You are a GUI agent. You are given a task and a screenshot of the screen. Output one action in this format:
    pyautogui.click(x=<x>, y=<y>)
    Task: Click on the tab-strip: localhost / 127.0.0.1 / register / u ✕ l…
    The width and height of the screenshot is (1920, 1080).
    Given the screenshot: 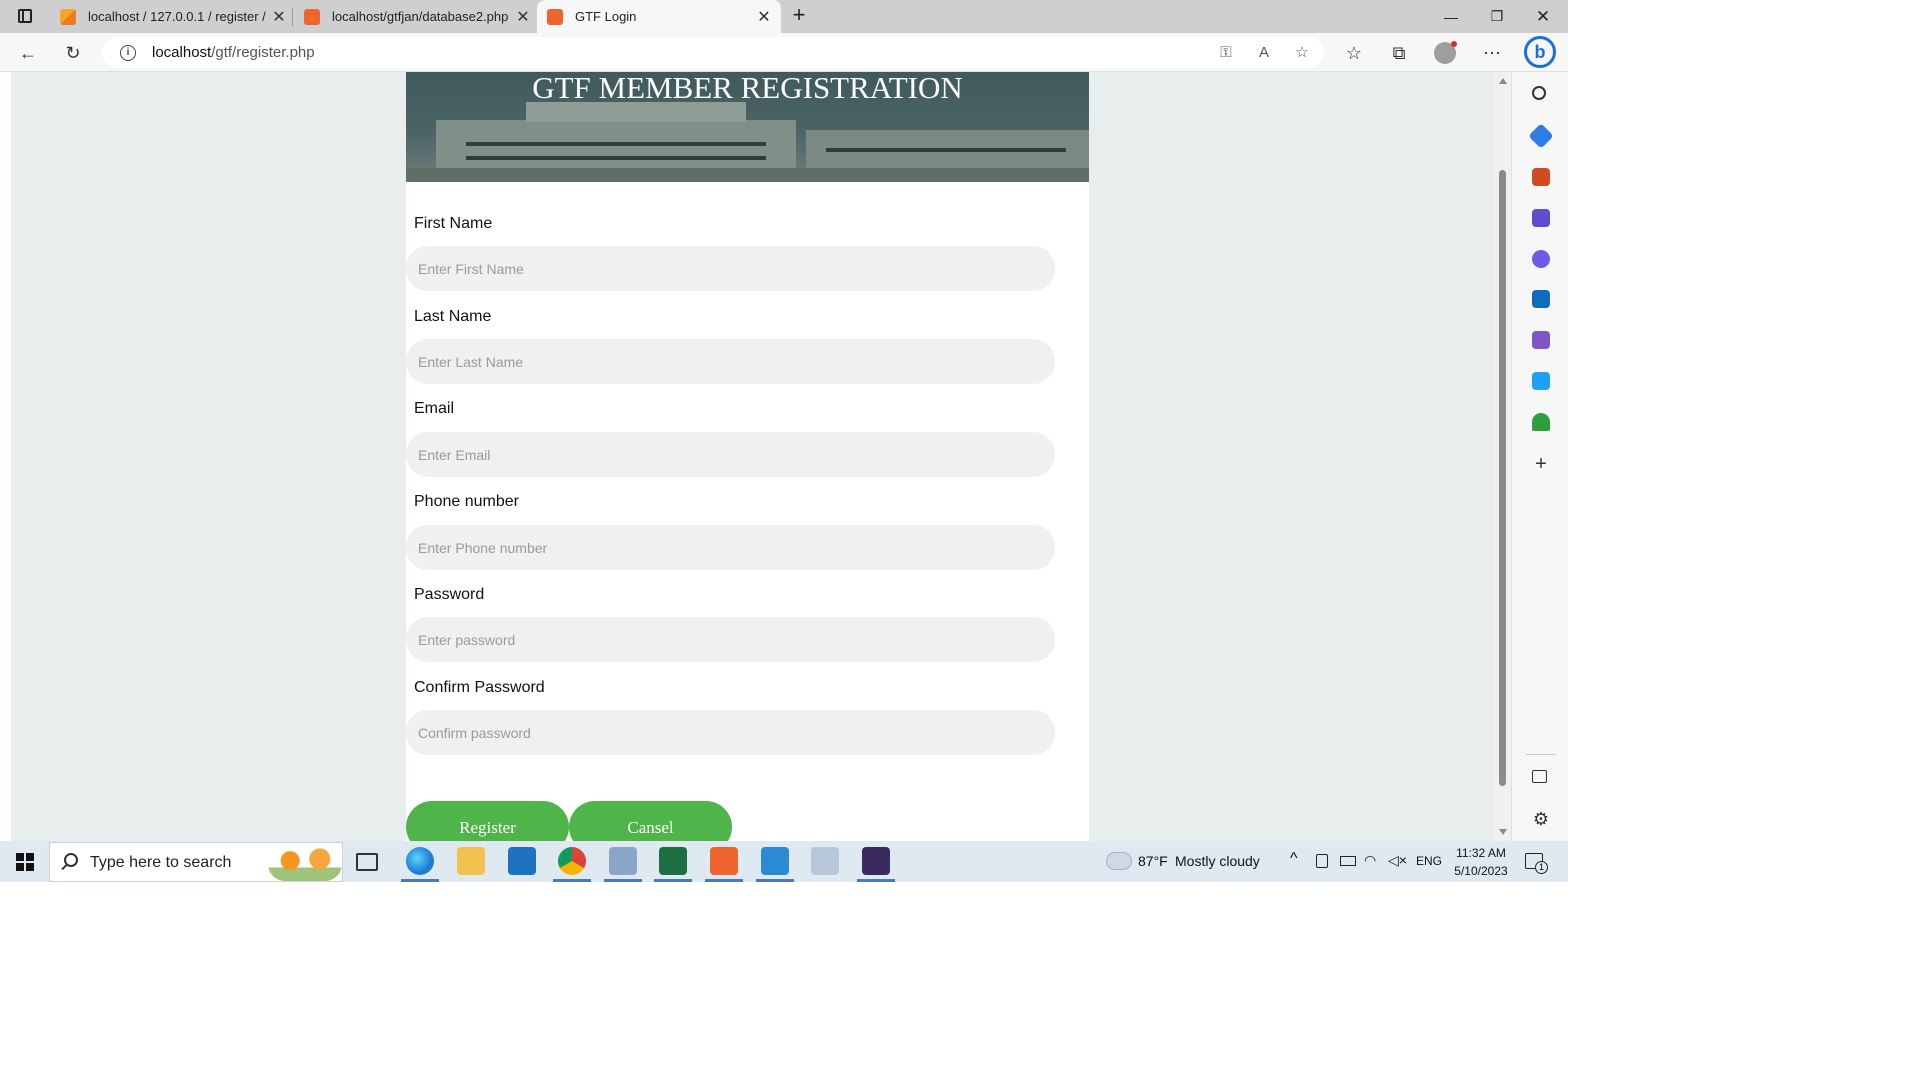 What is the action you would take?
    pyautogui.click(x=784, y=16)
    